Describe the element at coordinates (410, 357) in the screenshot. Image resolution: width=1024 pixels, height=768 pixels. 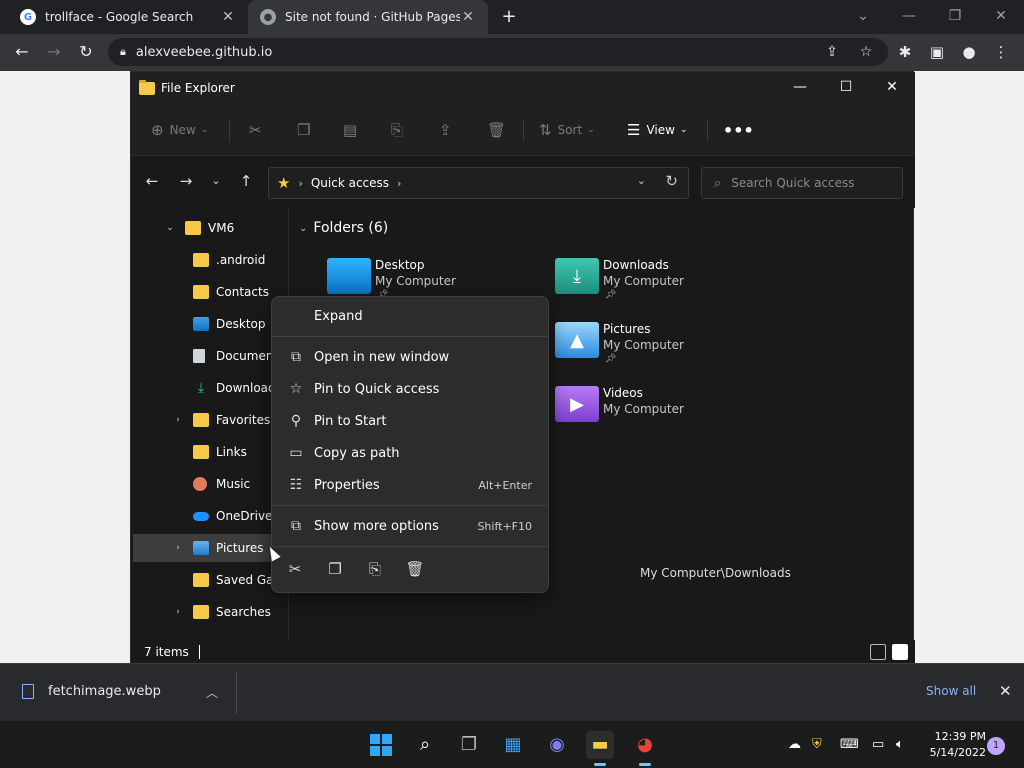
I see `menu-item-open-in-new-window: ⧉ Open in new window` at that location.